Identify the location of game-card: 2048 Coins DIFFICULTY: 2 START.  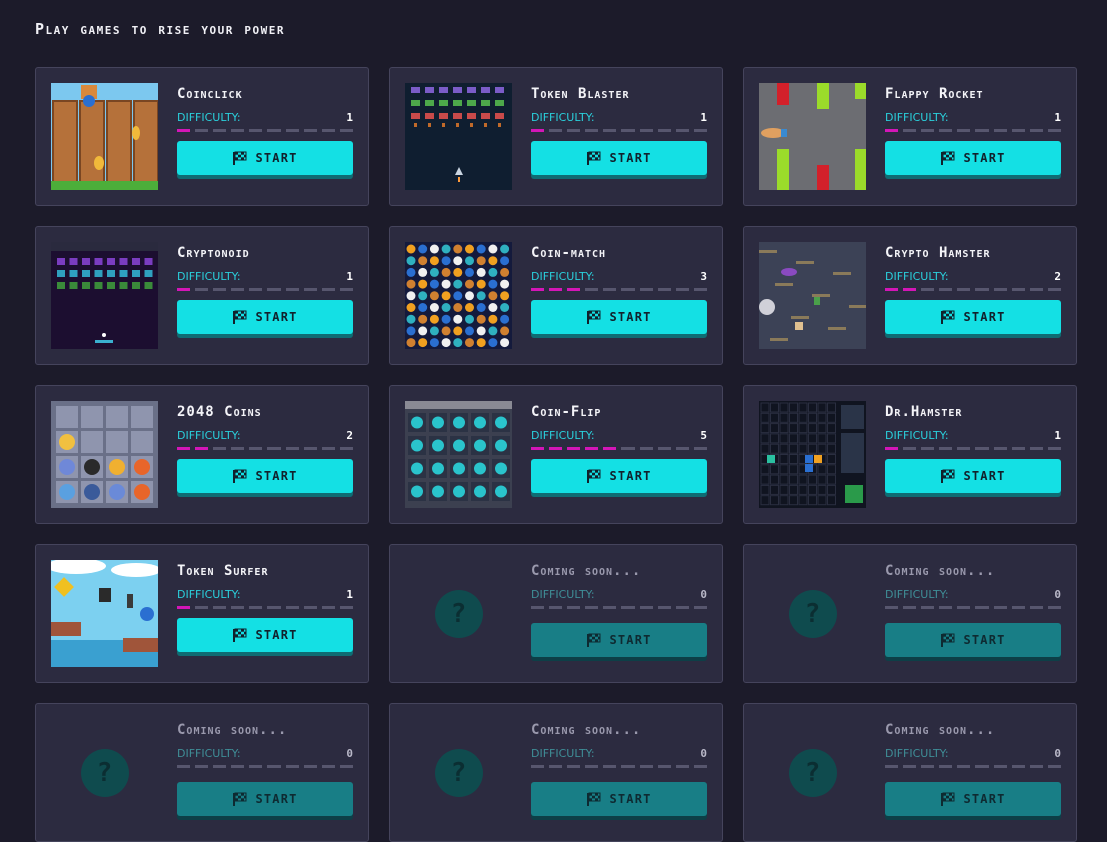
(202, 454).